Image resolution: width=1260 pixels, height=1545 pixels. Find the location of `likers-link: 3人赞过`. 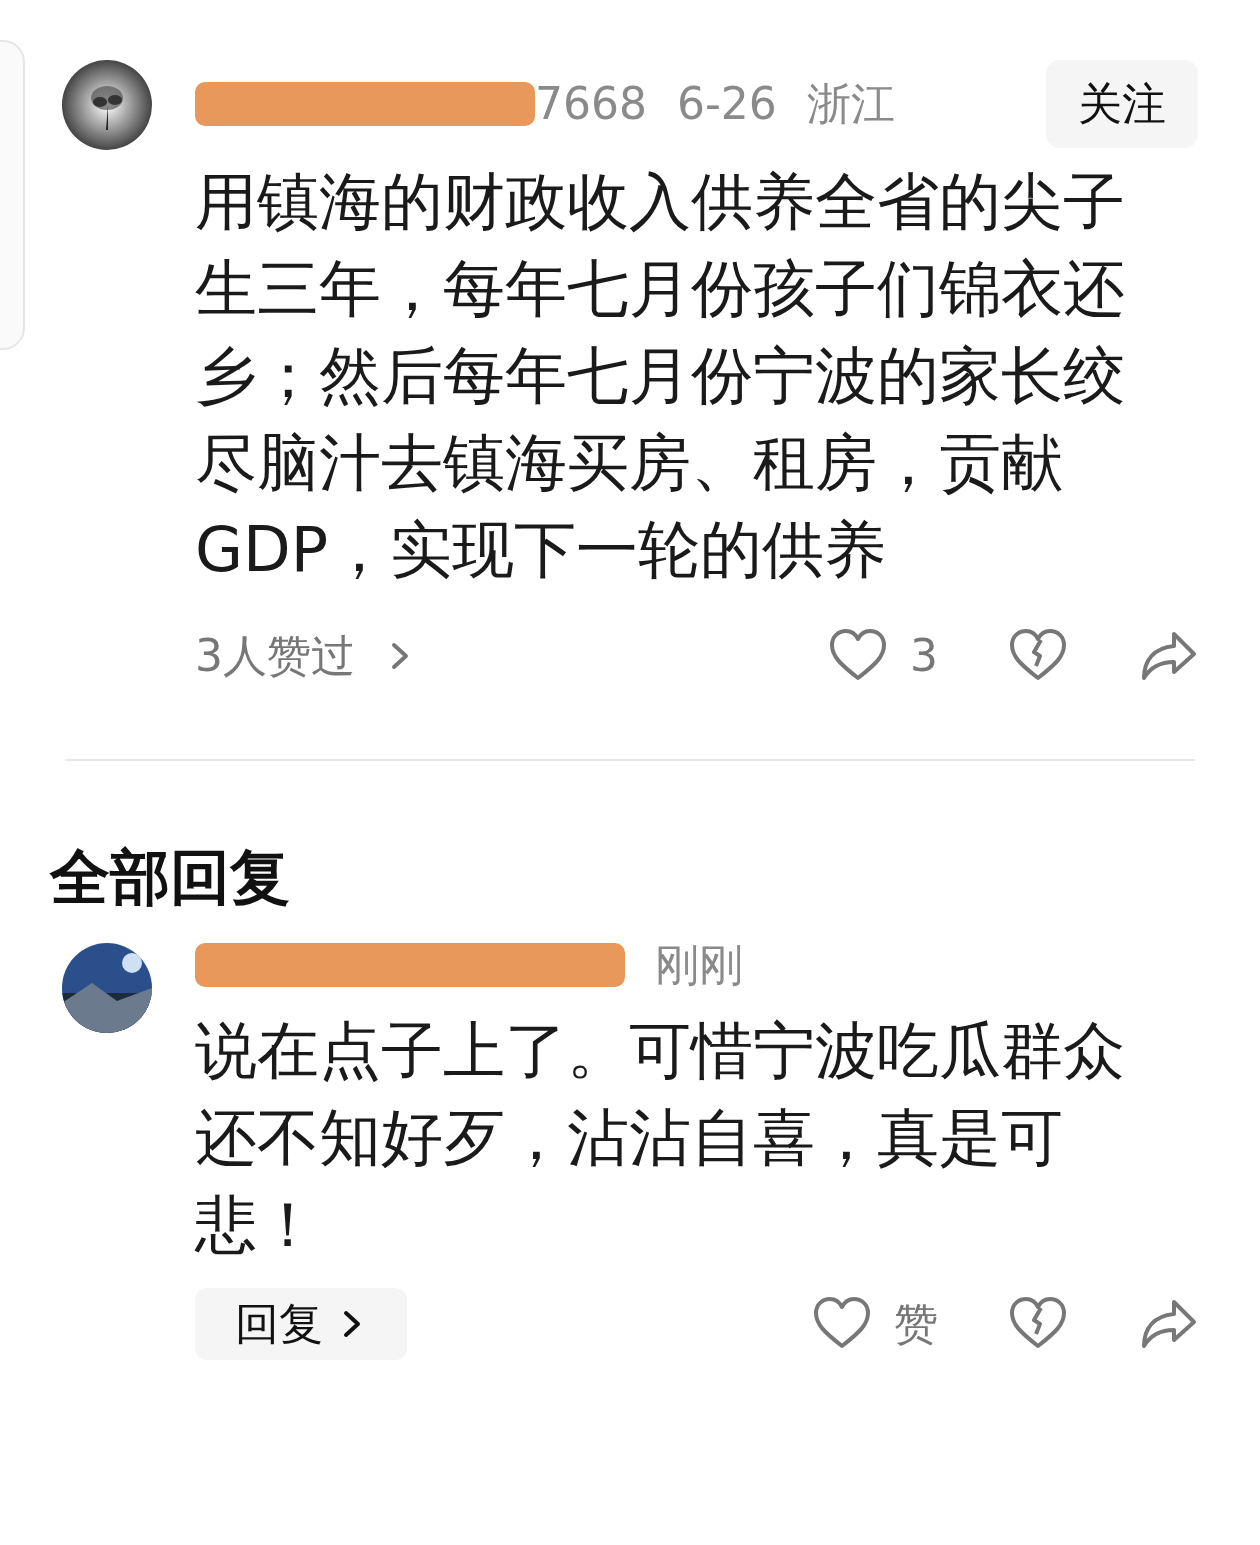

likers-link: 3人赞过 is located at coordinates (305, 656).